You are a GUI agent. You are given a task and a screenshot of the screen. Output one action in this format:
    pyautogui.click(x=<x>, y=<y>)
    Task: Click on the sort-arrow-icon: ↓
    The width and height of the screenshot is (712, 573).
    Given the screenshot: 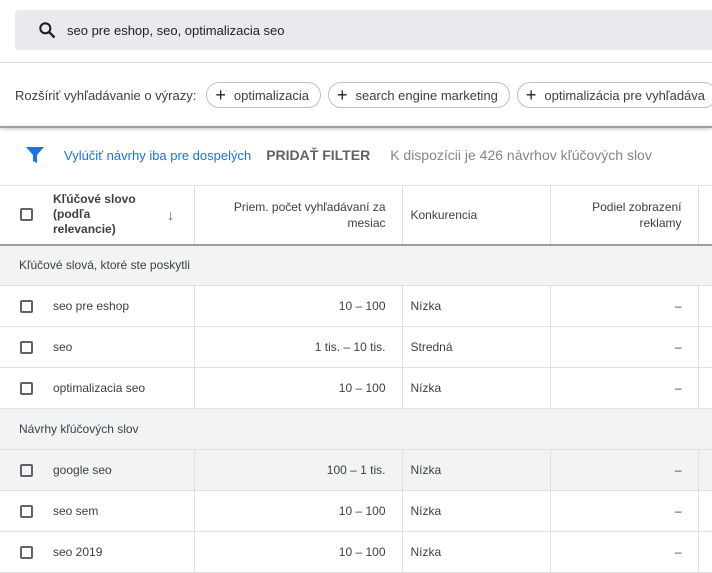 What is the action you would take?
    pyautogui.click(x=170, y=215)
    